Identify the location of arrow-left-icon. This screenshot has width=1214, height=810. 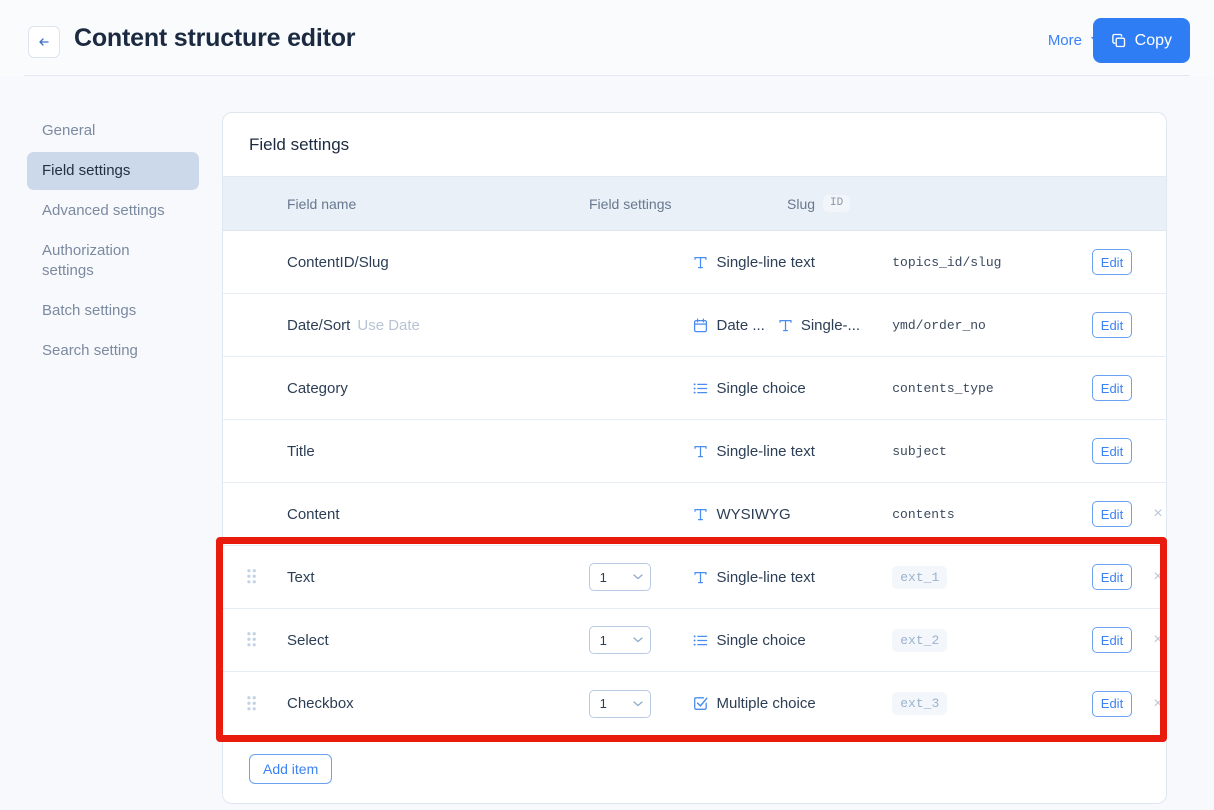
(44, 42).